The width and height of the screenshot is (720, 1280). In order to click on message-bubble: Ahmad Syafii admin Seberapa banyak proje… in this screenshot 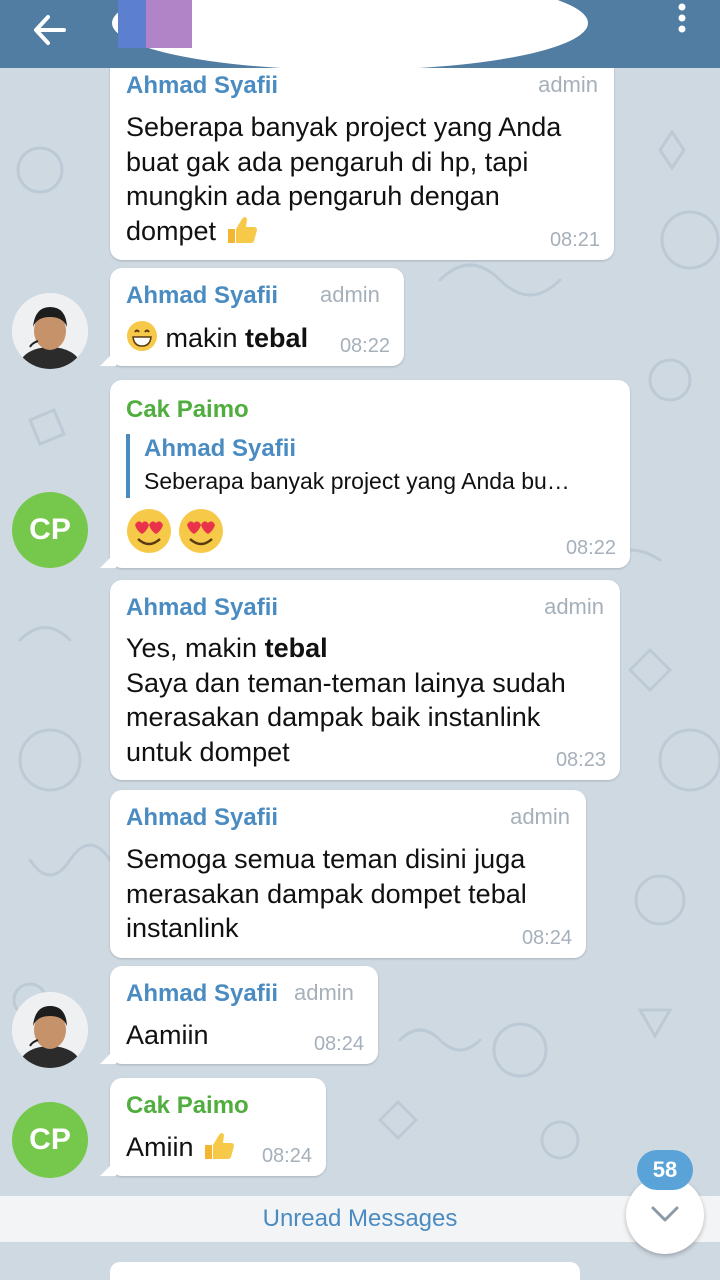, I will do `click(362, 161)`.